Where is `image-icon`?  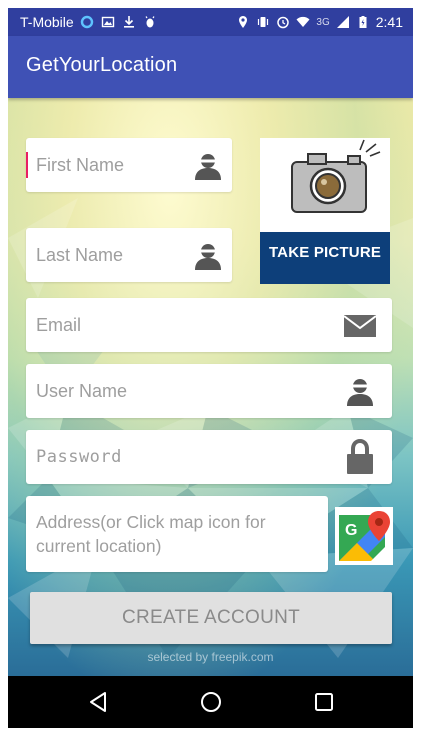 image-icon is located at coordinates (107, 22).